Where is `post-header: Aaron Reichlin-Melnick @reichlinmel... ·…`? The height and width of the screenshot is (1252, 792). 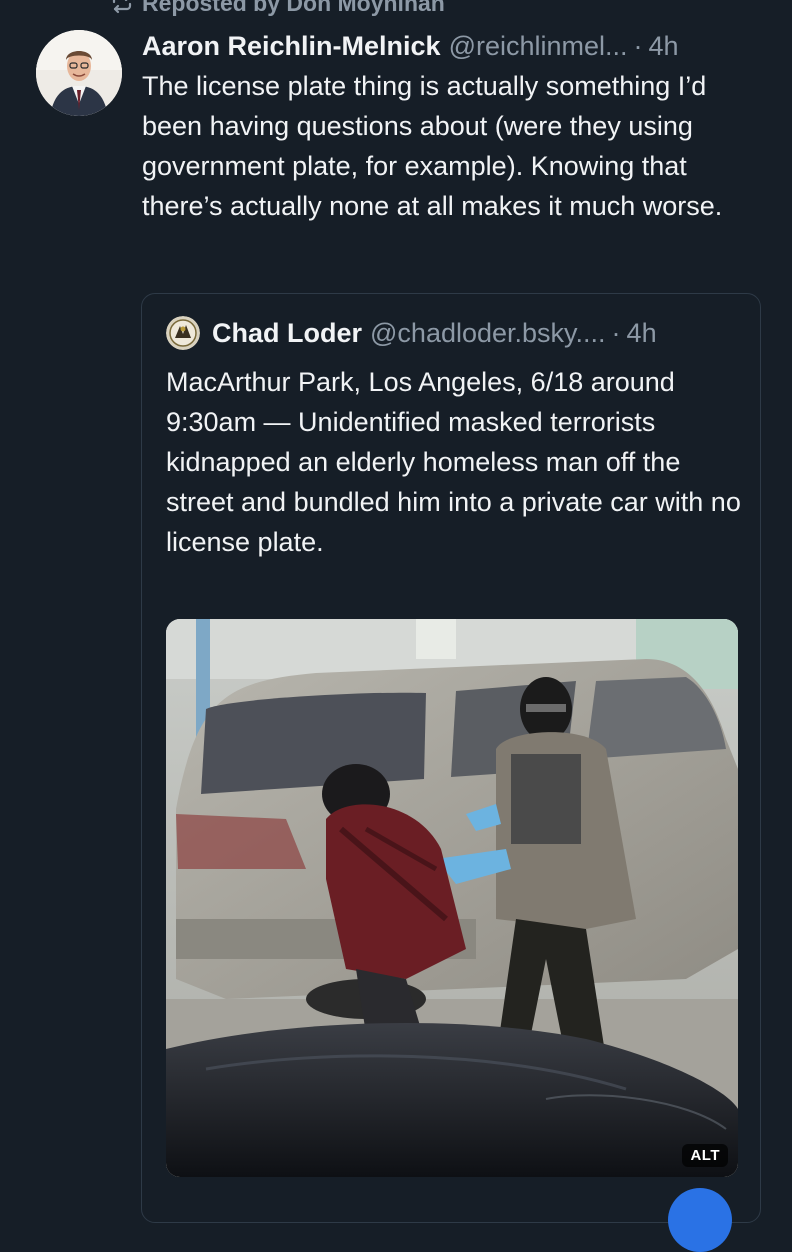 post-header: Aaron Reichlin-Melnick @reichlinmel... ·… is located at coordinates (457, 46).